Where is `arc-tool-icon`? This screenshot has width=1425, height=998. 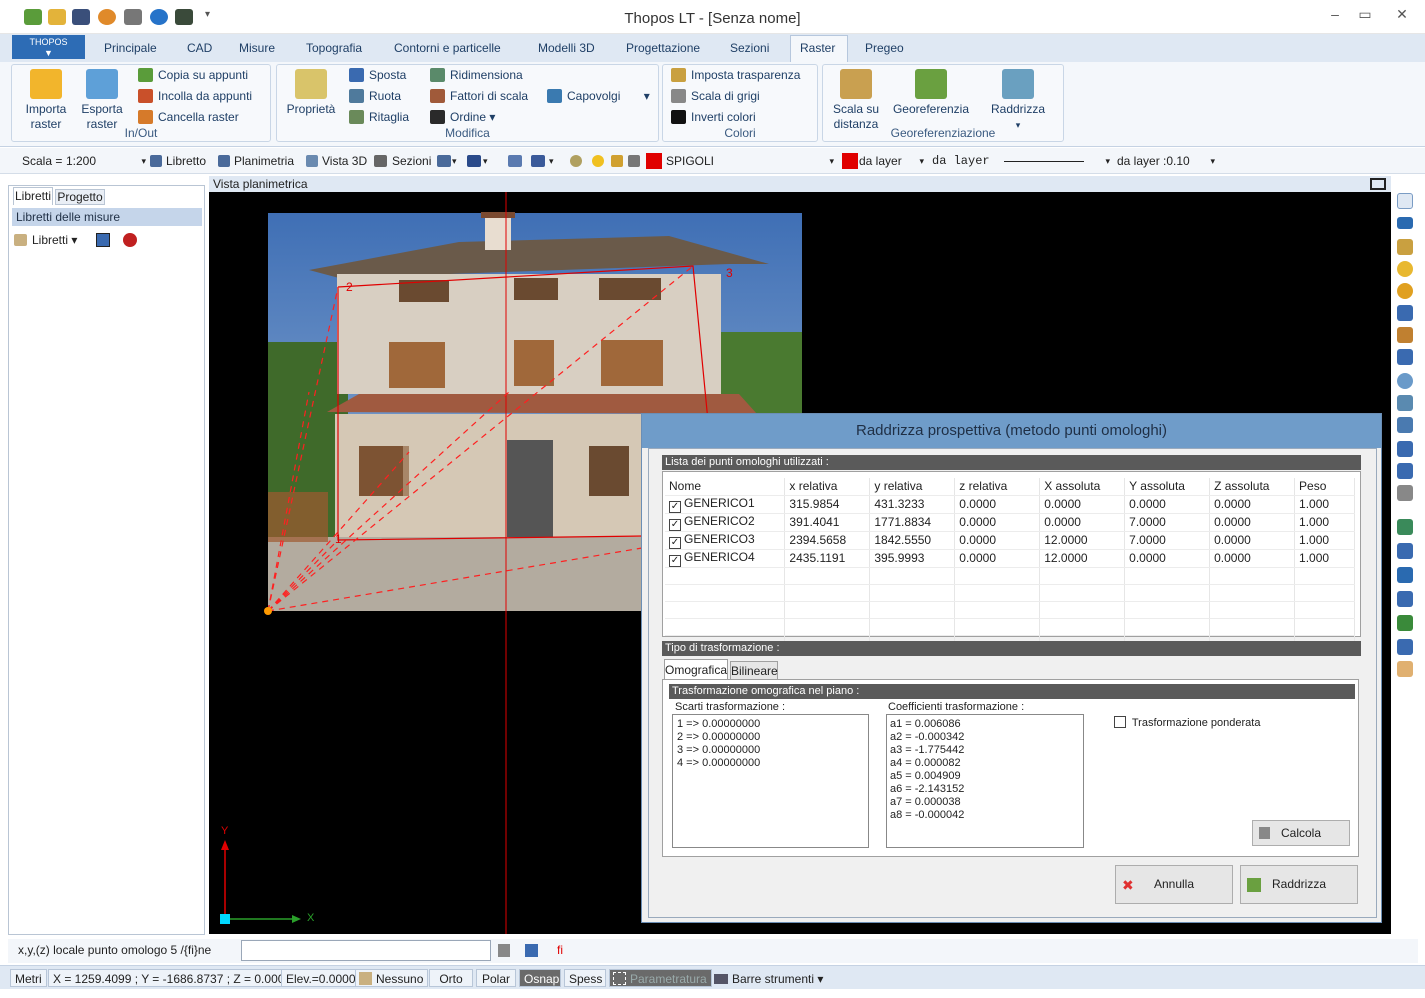
arc-tool-icon is located at coordinates (1405, 291).